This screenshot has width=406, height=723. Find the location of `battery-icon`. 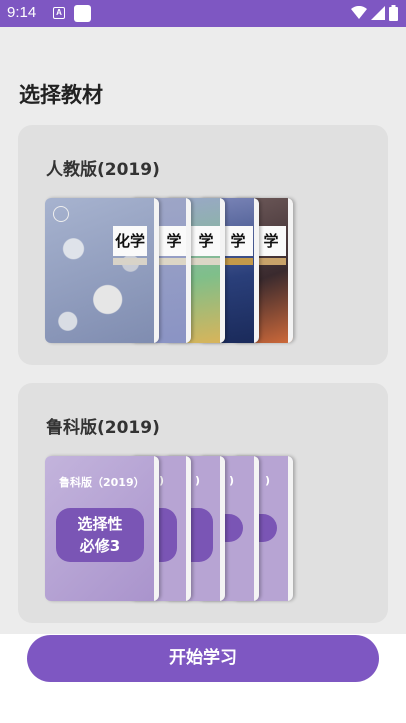

battery-icon is located at coordinates (393, 13).